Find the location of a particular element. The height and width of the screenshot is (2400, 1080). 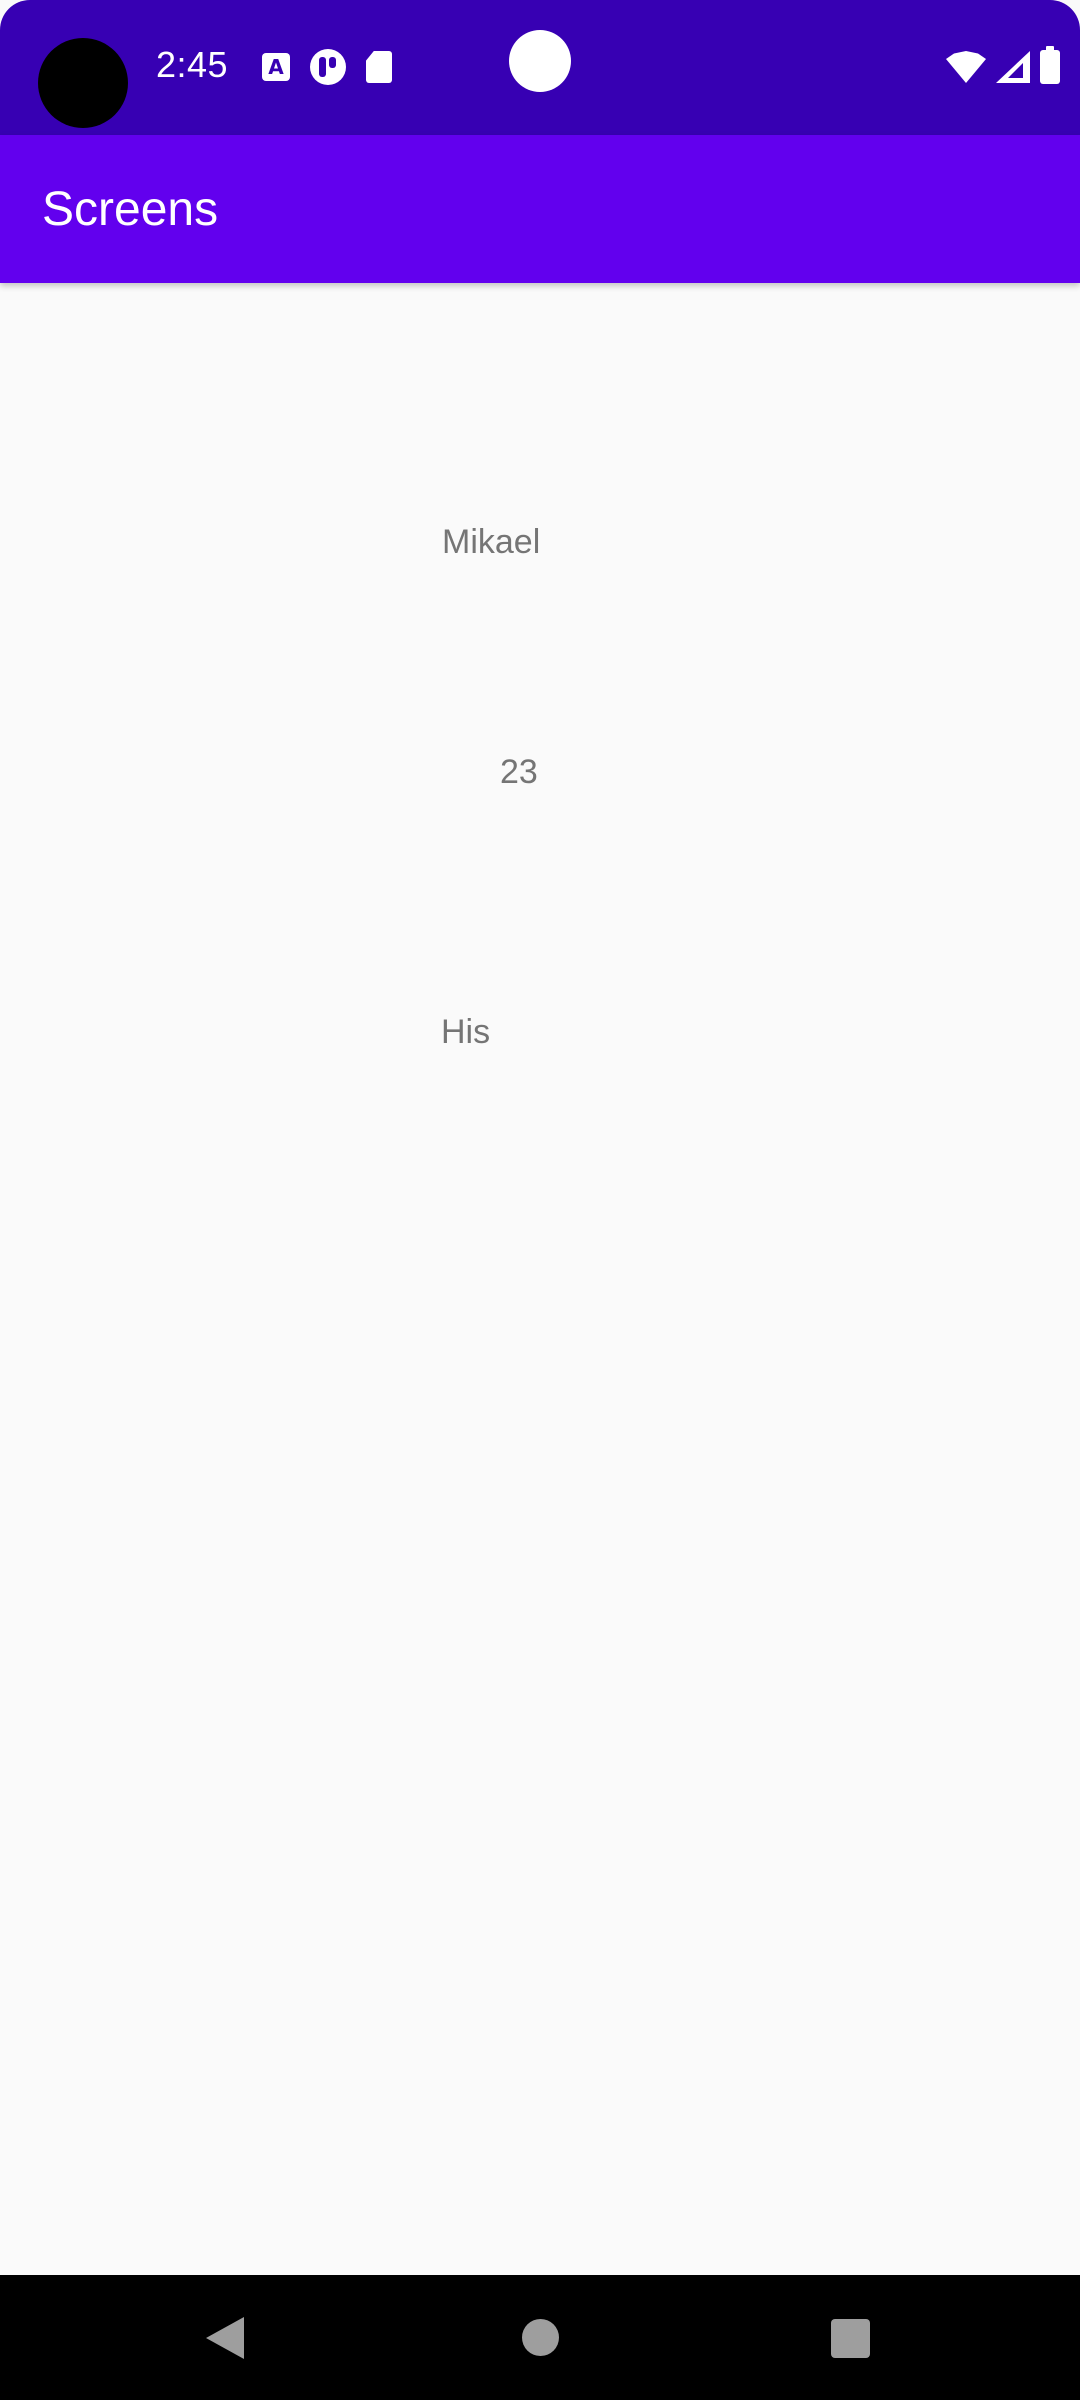

battery-icon is located at coordinates (1050, 65).